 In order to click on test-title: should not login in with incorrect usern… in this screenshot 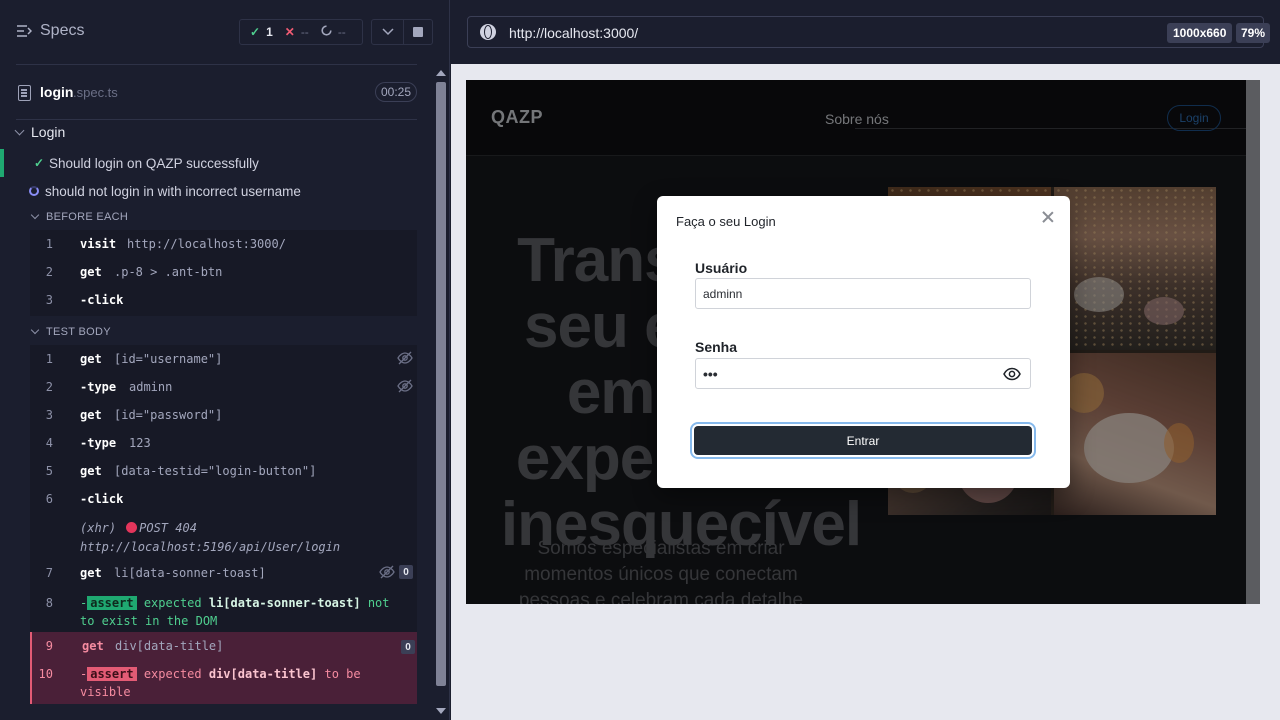, I will do `click(173, 191)`.